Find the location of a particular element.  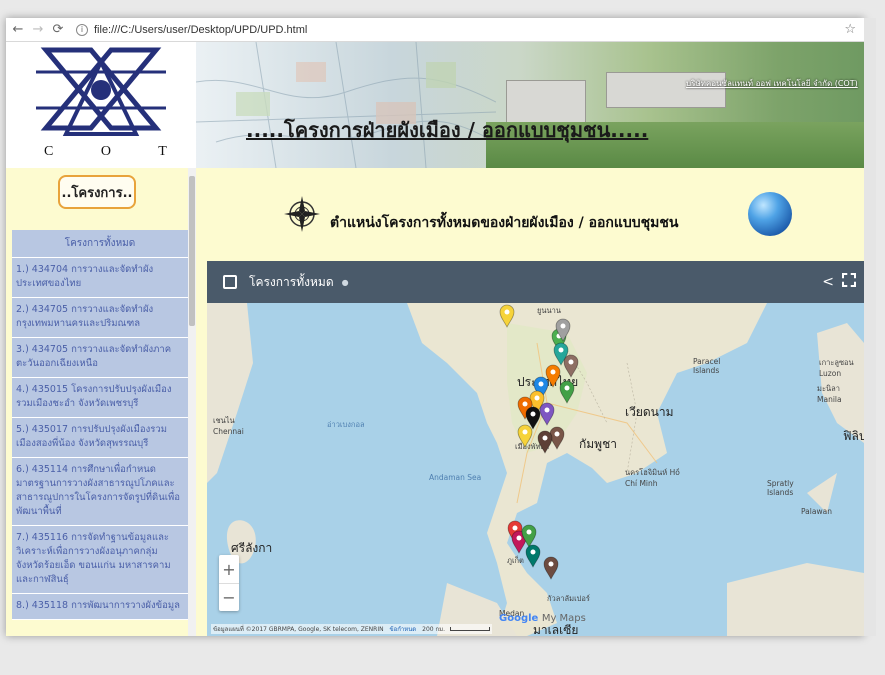

share-icon: < is located at coordinates (828, 282).